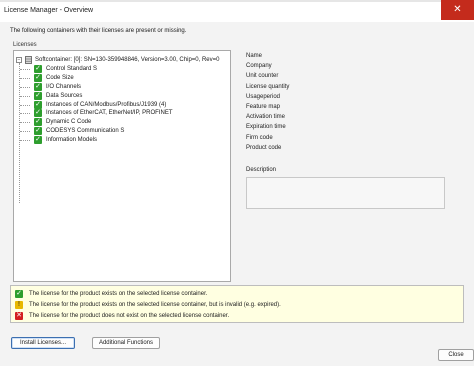 Image resolution: width=474 pixels, height=366 pixels. What do you see at coordinates (96, 95) in the screenshot?
I see `license-item: ✓ Data Sources` at bounding box center [96, 95].